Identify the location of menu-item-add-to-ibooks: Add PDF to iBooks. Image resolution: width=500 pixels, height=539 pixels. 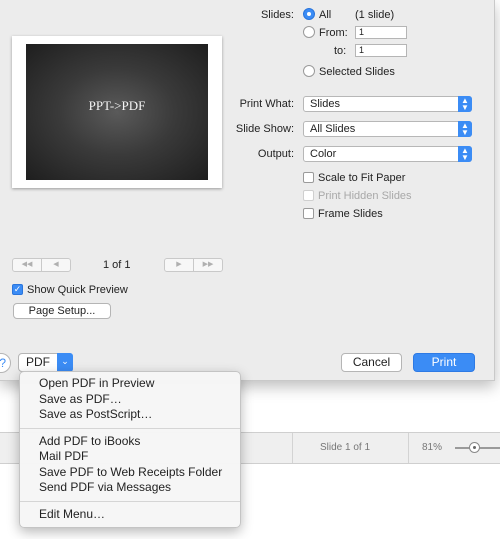
(130, 442).